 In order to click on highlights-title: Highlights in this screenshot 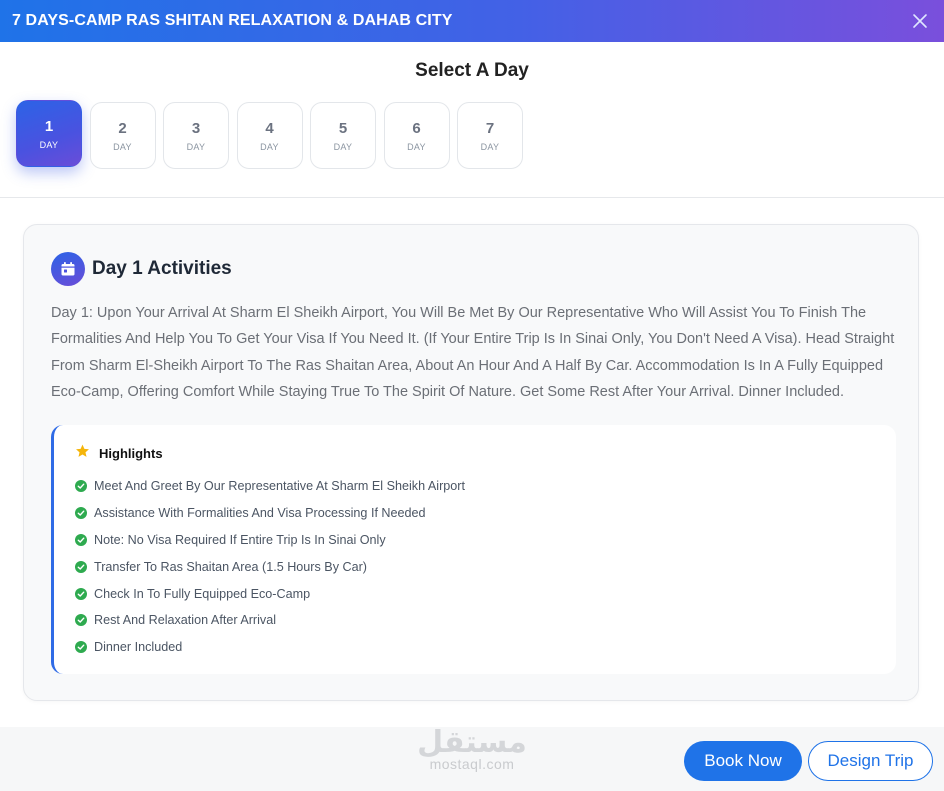, I will do `click(131, 453)`.